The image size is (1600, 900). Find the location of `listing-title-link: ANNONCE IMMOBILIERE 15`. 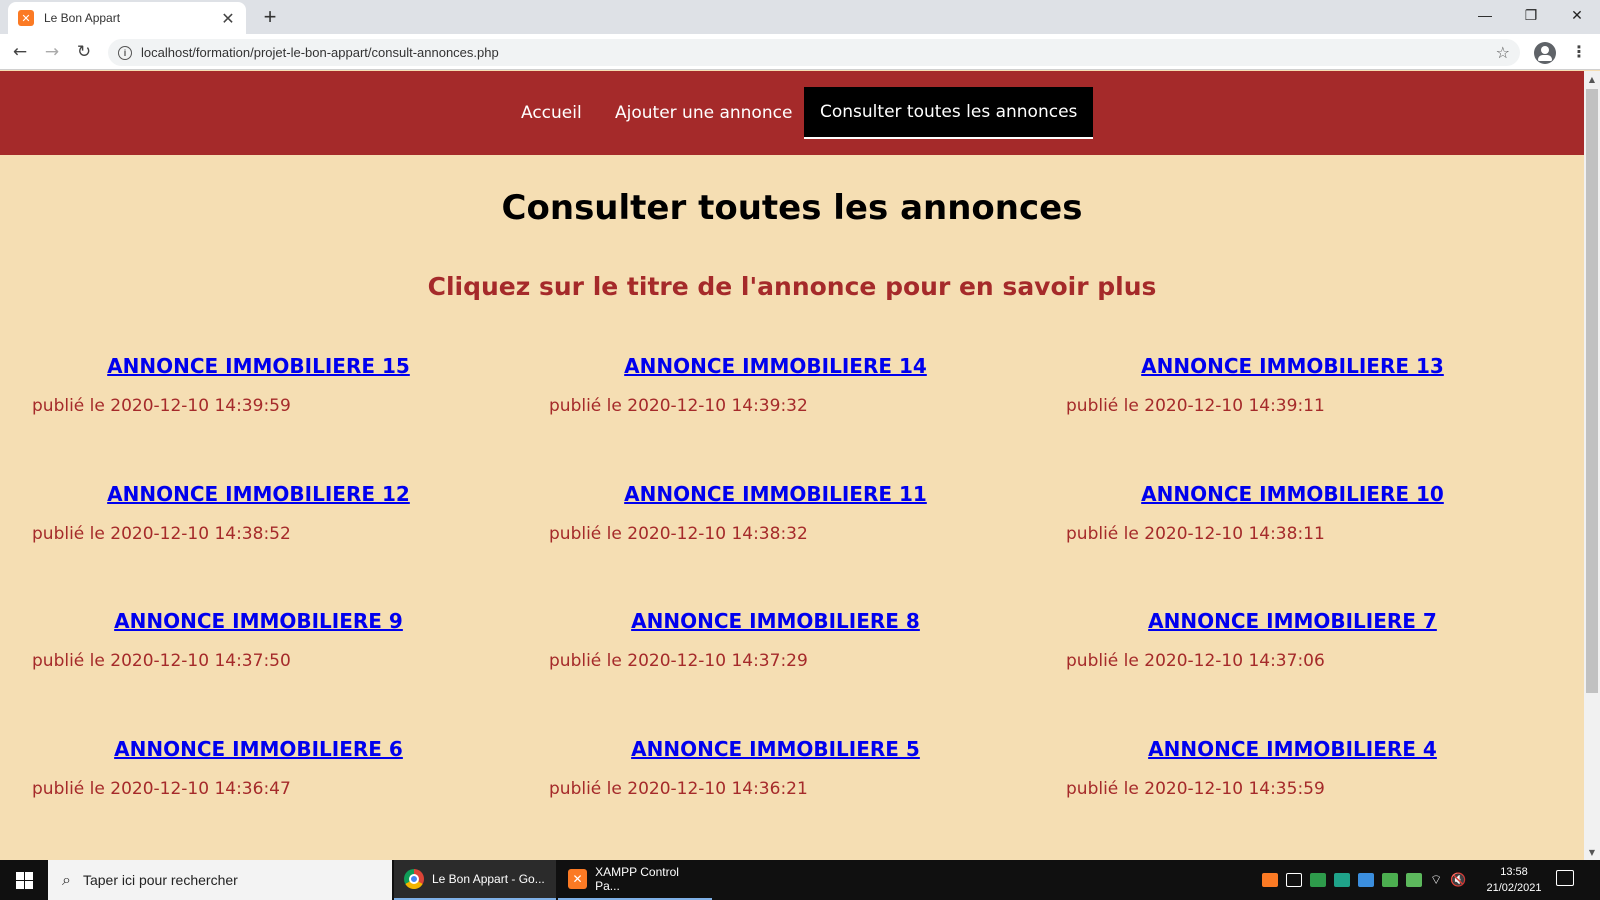

listing-title-link: ANNONCE IMMOBILIERE 15 is located at coordinates (258, 366).